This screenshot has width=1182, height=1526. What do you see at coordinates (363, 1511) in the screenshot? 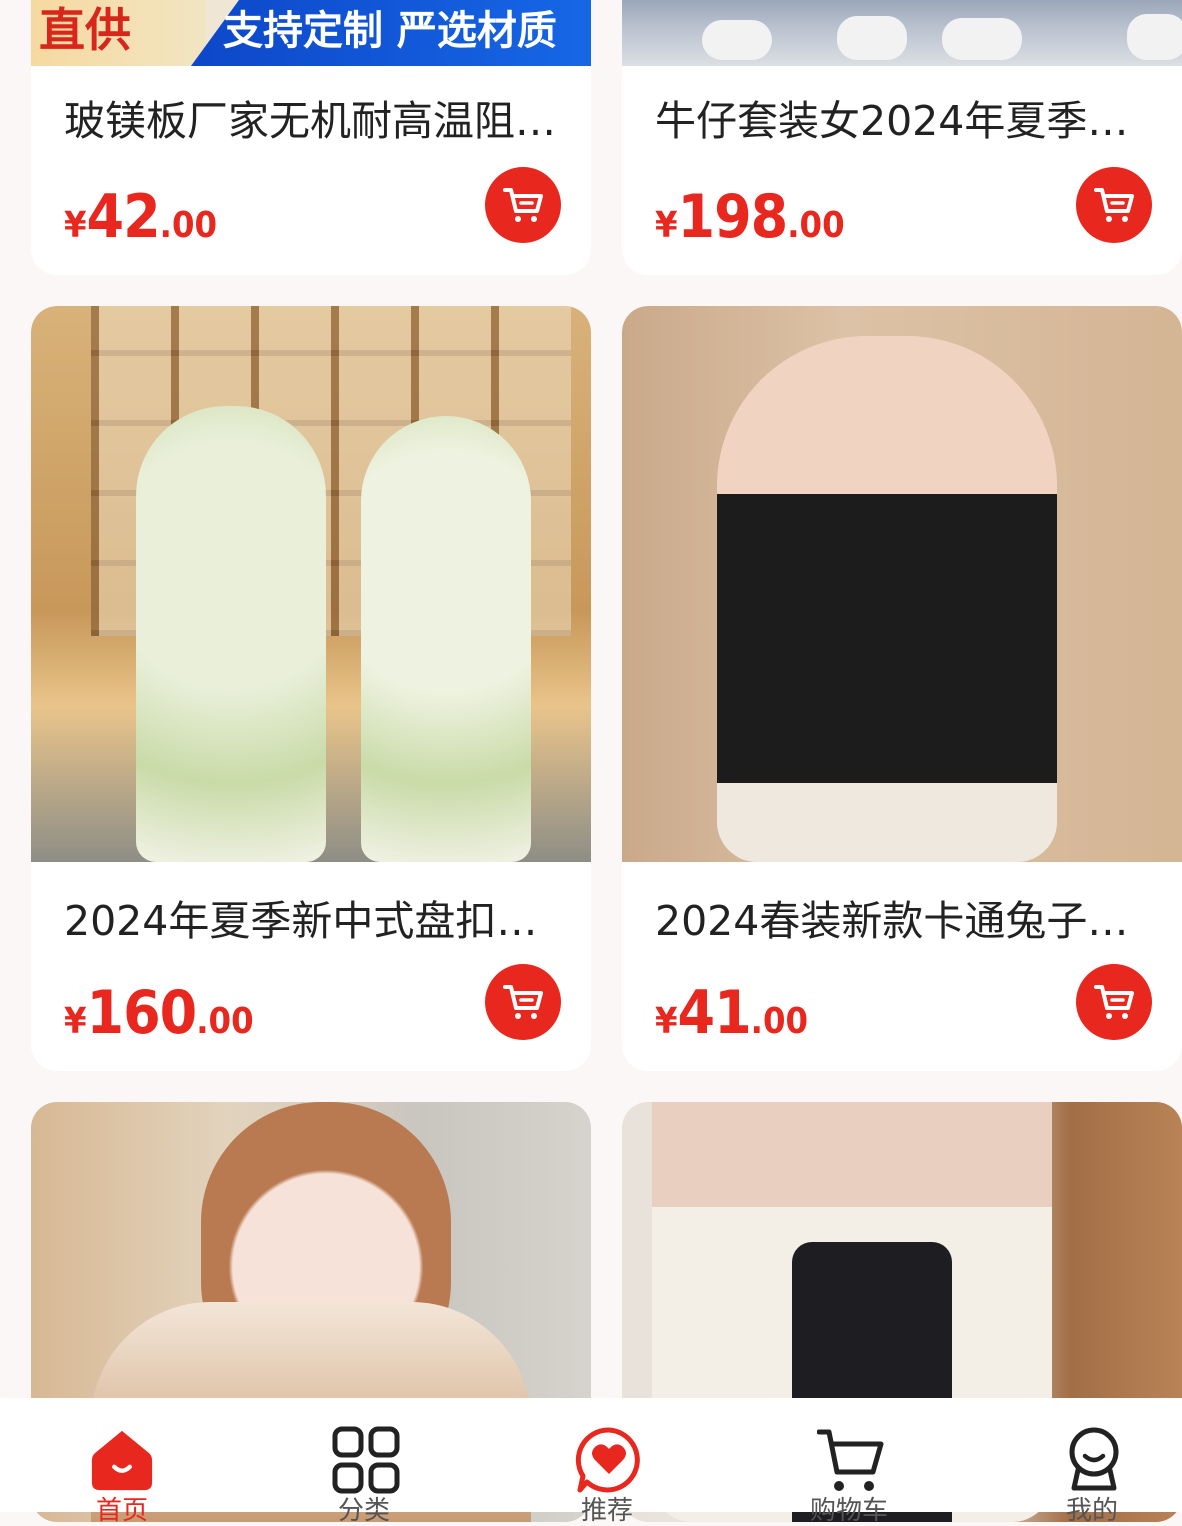
I see `nav-label-category: 分类` at bounding box center [363, 1511].